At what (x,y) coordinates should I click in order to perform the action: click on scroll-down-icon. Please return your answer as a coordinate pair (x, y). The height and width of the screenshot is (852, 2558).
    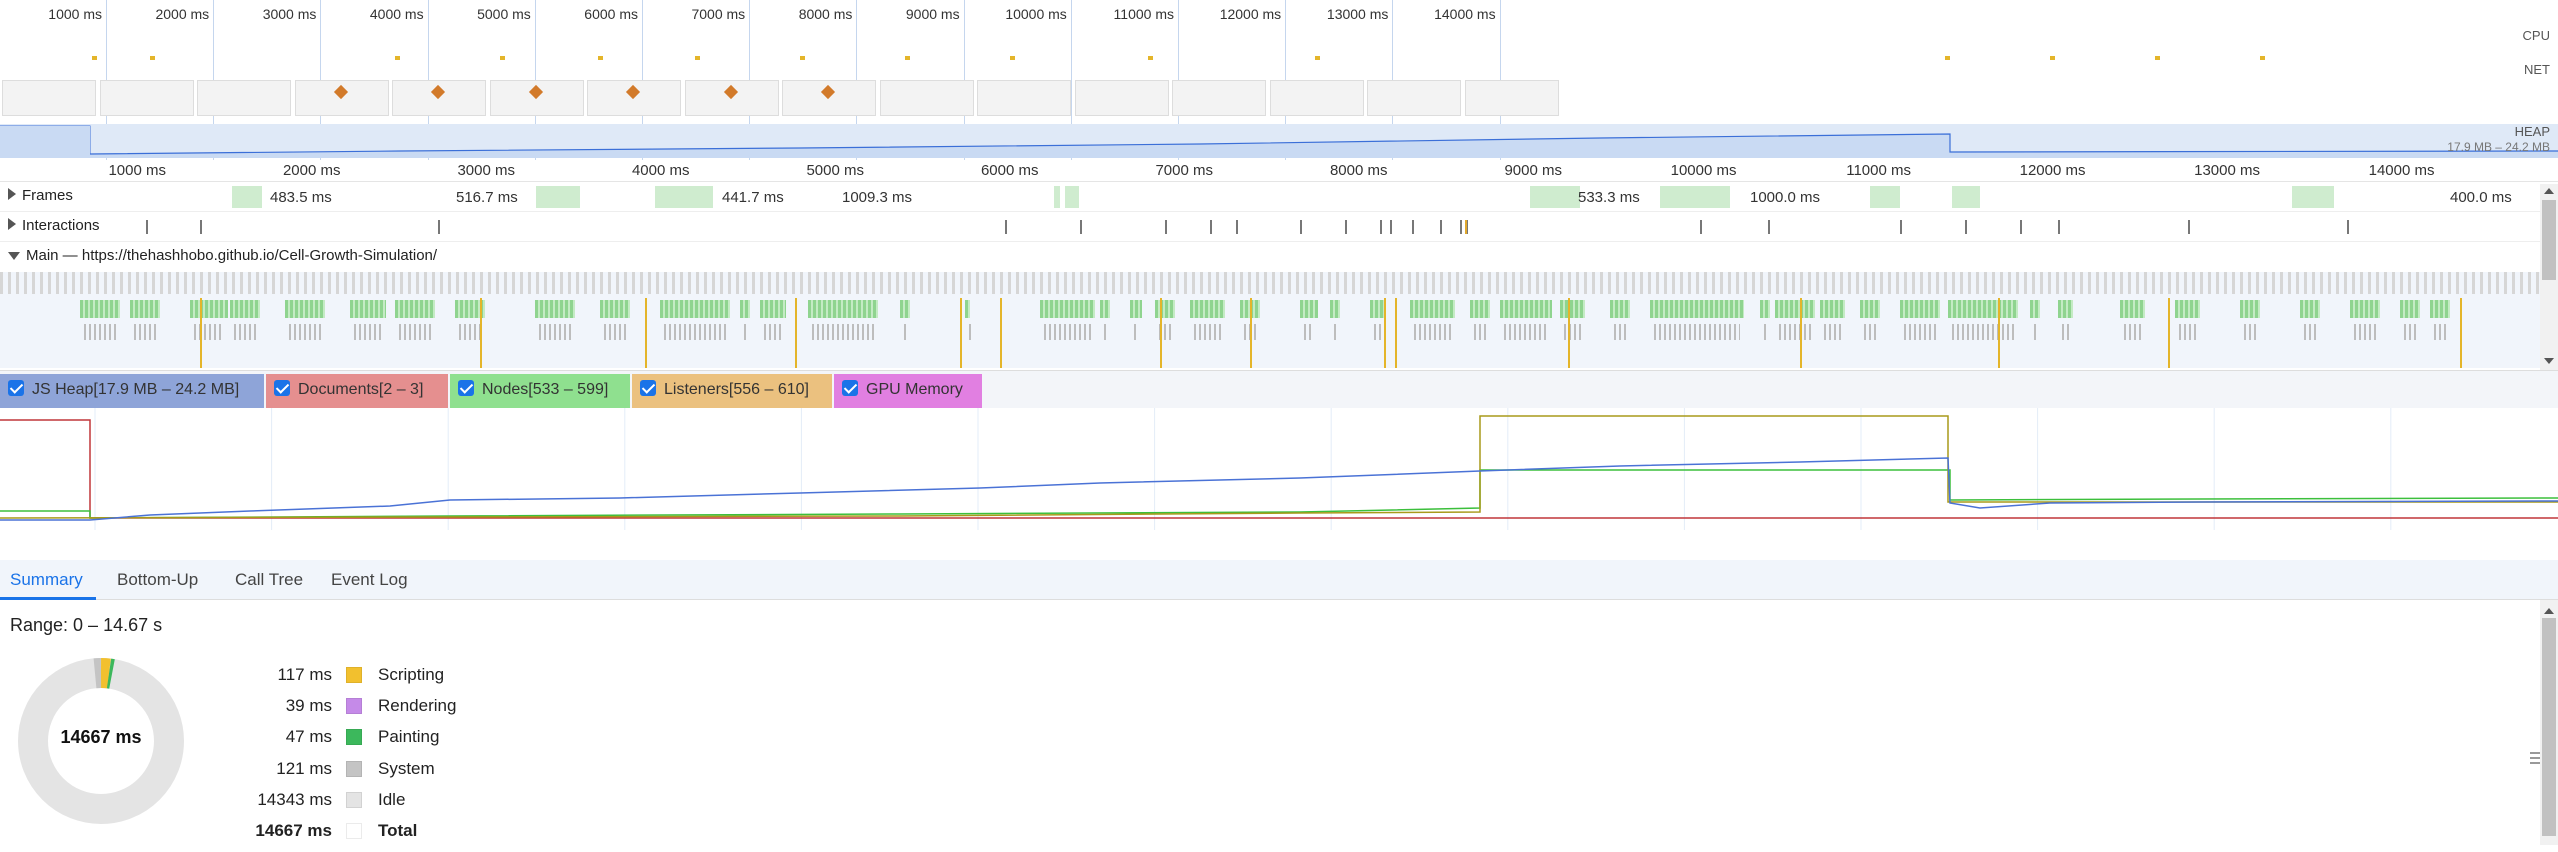
    Looking at the image, I should click on (2549, 361).